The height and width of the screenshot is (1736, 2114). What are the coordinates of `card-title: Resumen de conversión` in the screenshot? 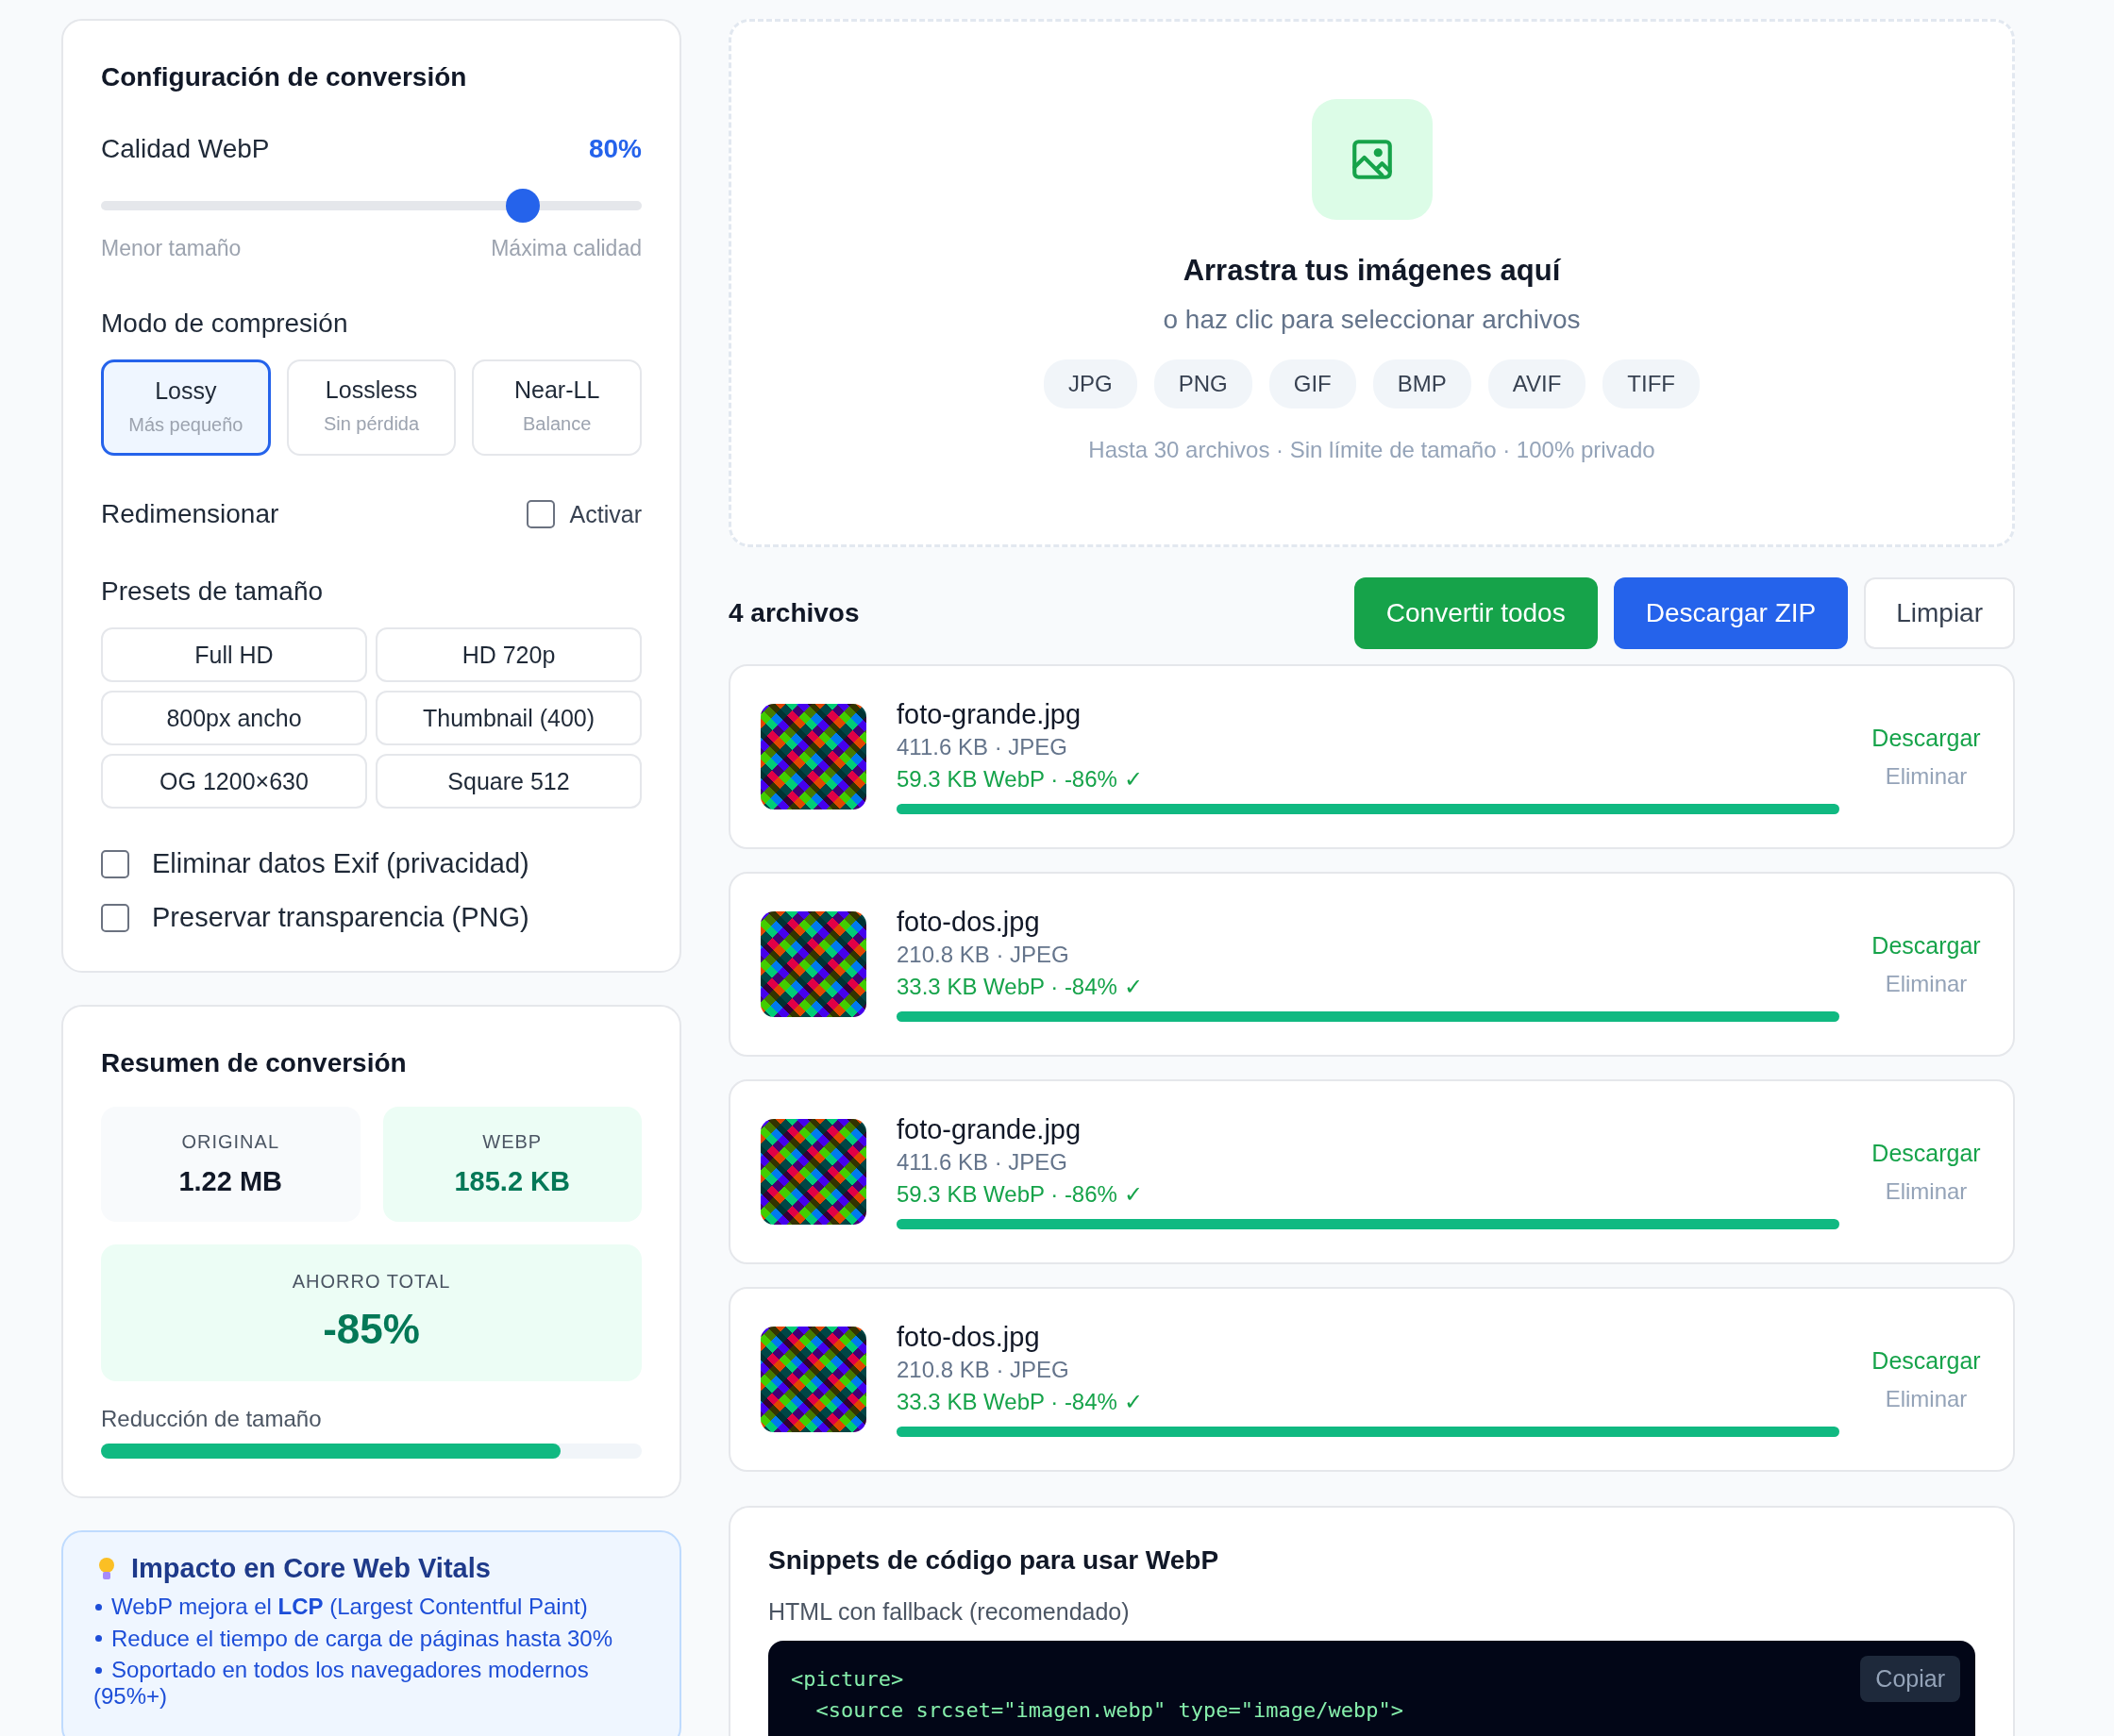 It's located at (254, 1063).